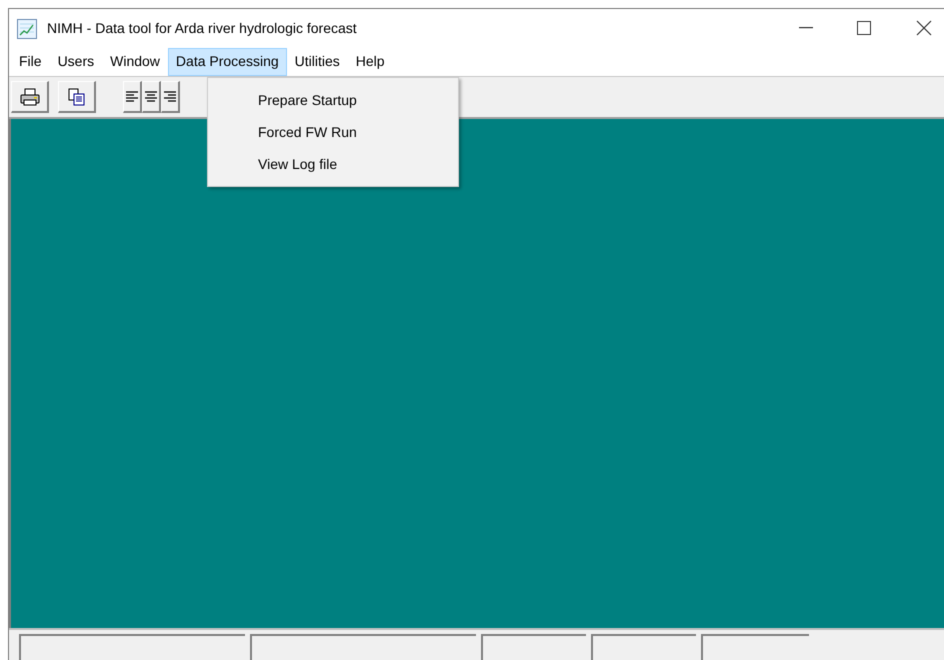 The width and height of the screenshot is (944, 660). I want to click on align-left-icon, so click(132, 97).